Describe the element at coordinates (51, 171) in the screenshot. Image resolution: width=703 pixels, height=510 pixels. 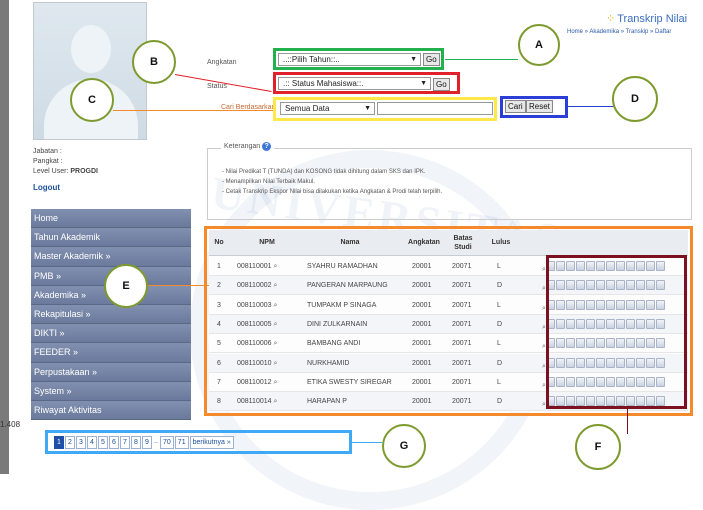
I see `level-label: Level User:` at that location.